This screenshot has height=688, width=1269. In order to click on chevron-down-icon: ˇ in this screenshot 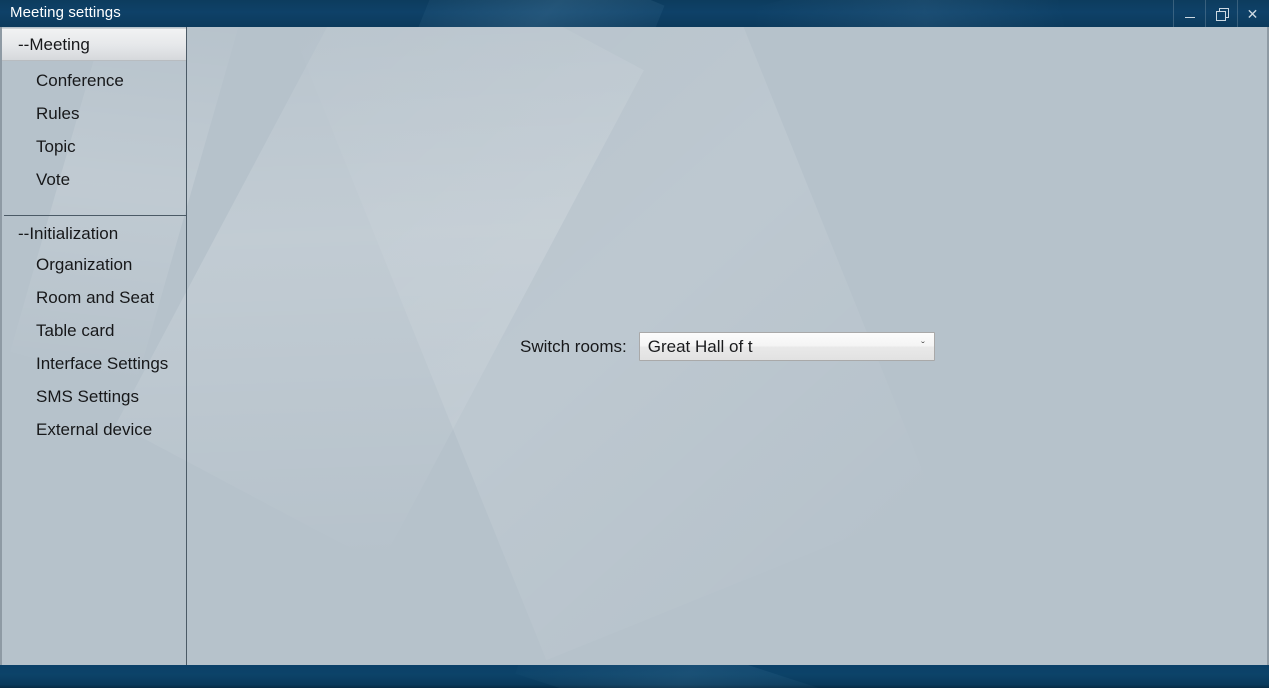, I will do `click(923, 346)`.